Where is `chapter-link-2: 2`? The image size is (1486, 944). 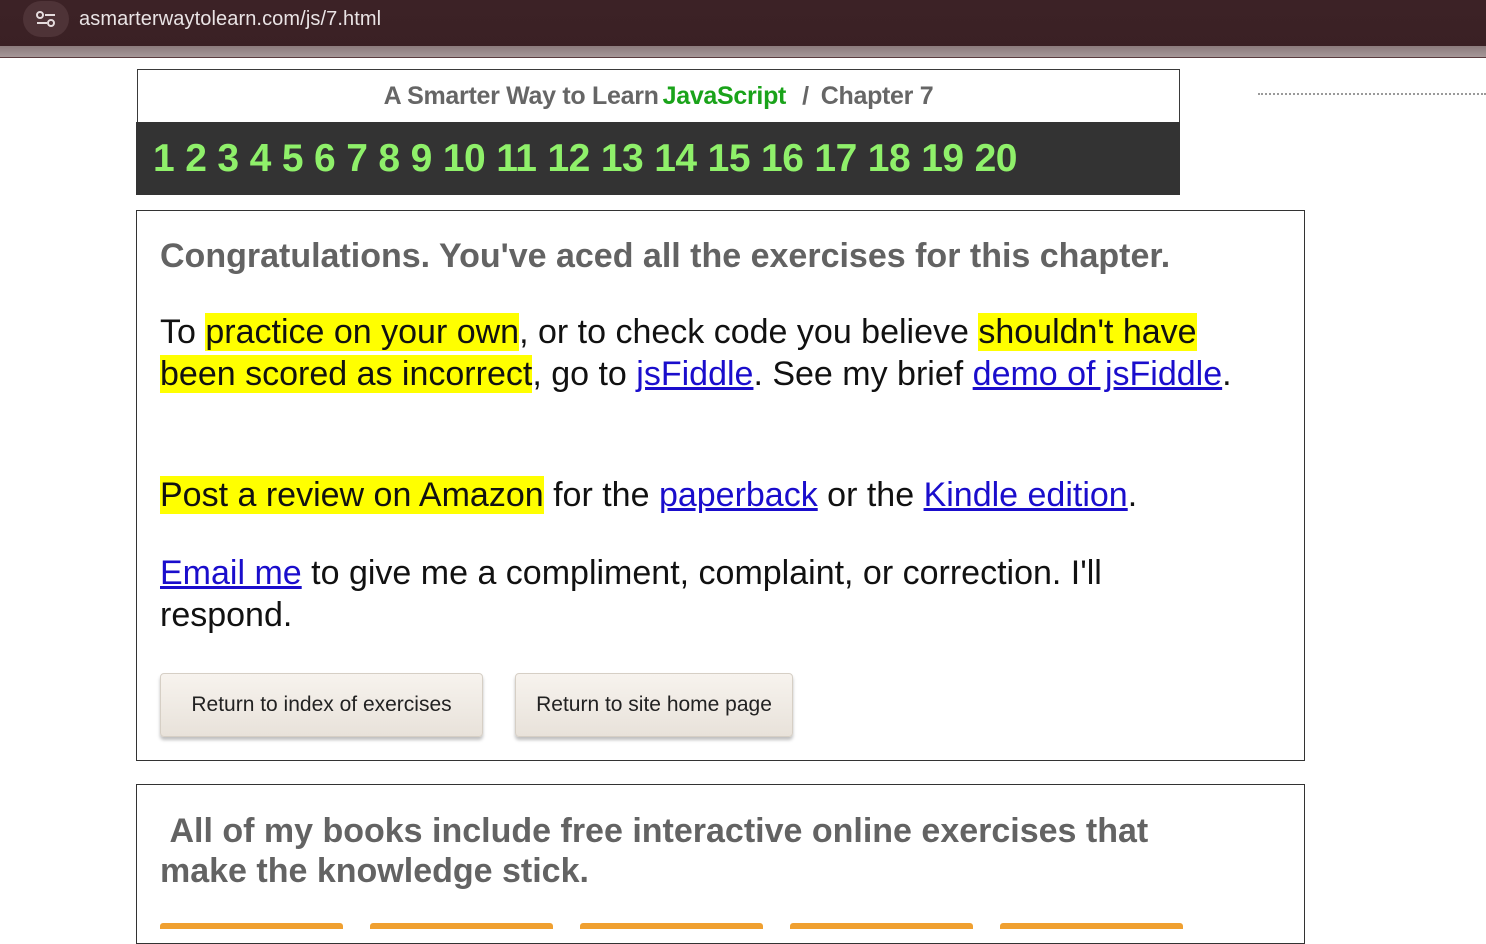
chapter-link-2: 2 is located at coordinates (196, 159).